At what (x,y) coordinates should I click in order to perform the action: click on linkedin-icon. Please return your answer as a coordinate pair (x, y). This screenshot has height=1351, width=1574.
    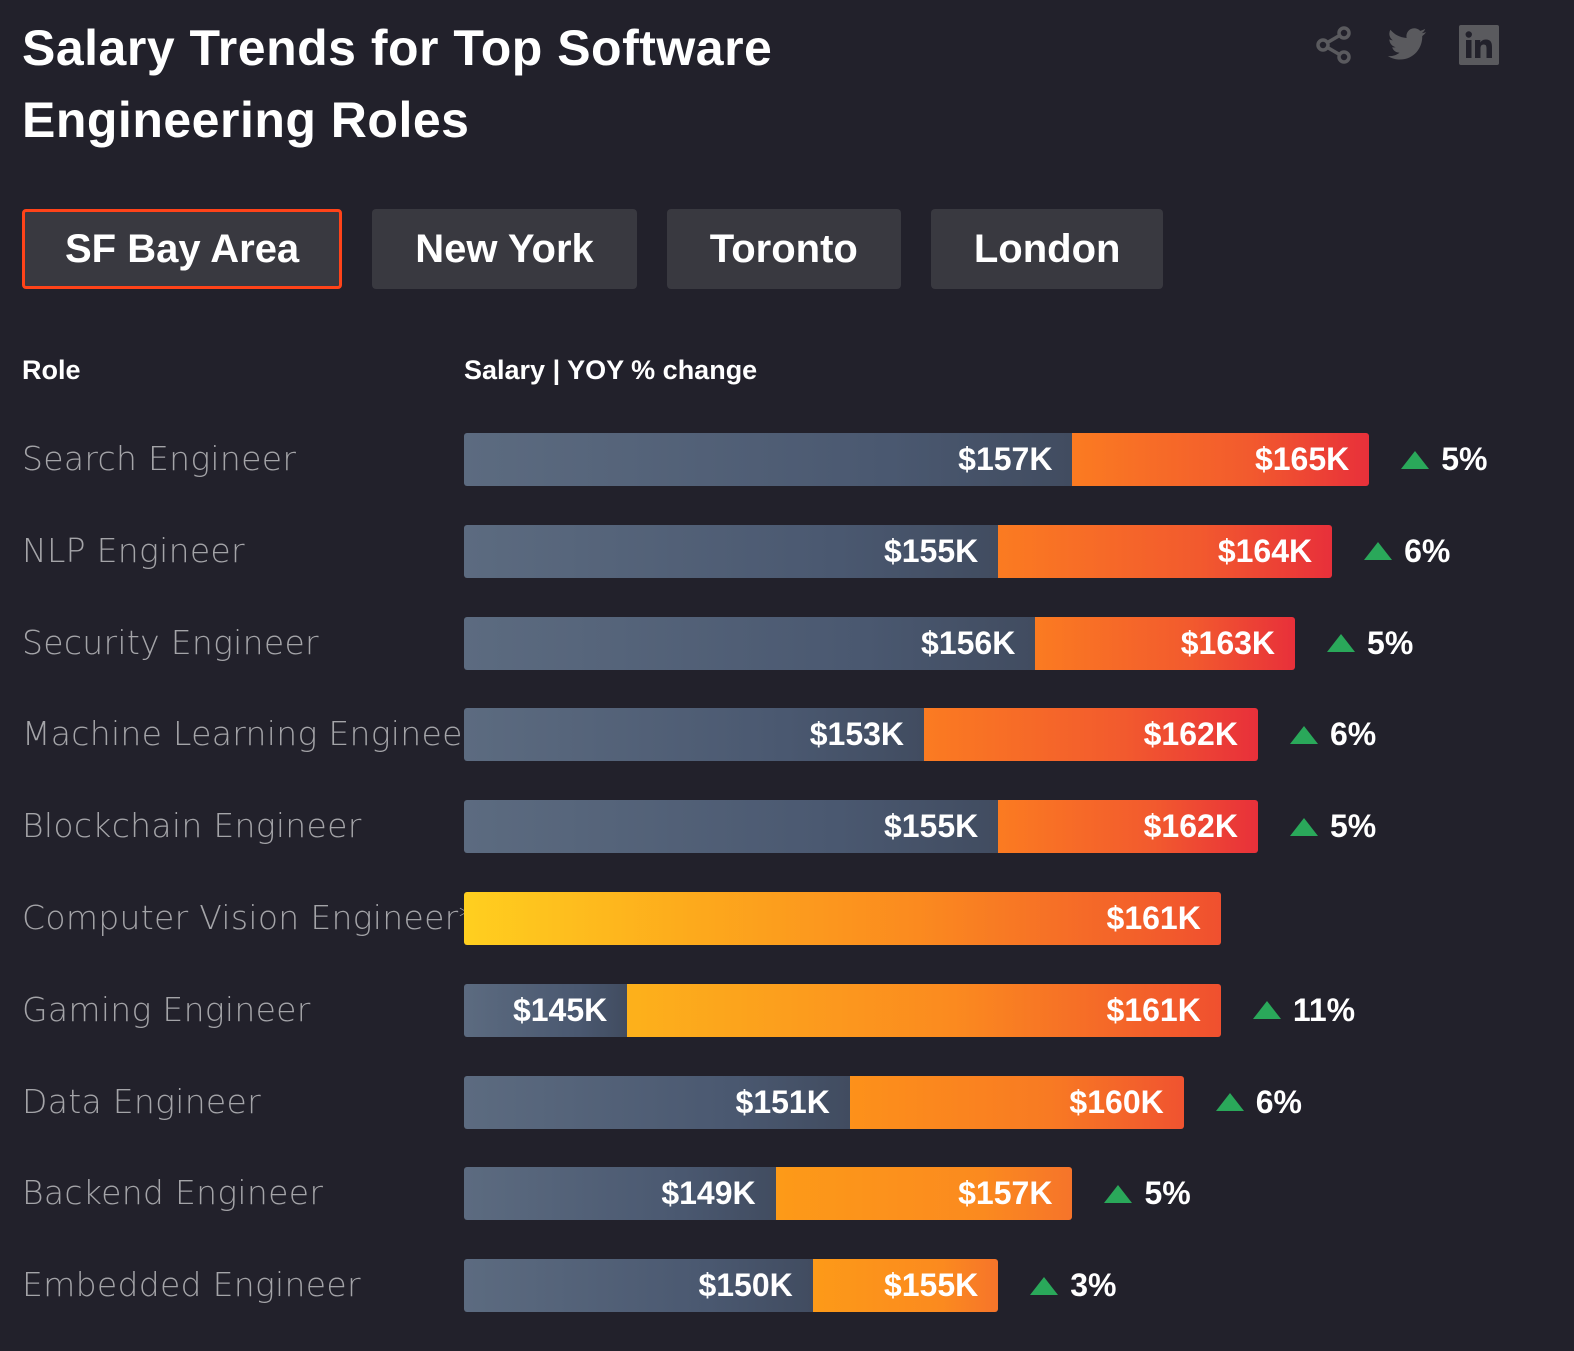
    Looking at the image, I should click on (1479, 45).